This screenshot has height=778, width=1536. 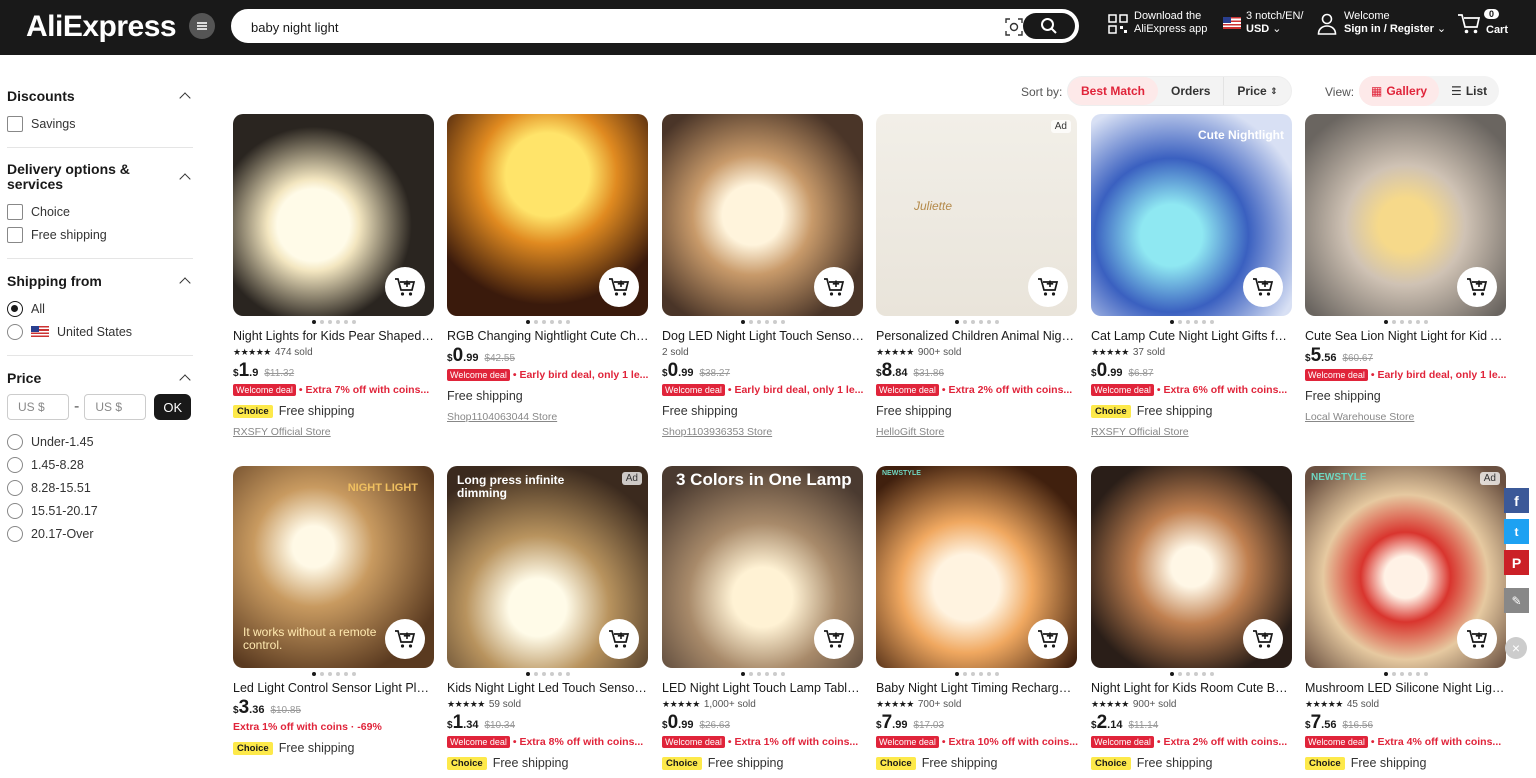 What do you see at coordinates (547, 567) in the screenshot?
I see `product-image: Long press infinite dimming Ad` at bounding box center [547, 567].